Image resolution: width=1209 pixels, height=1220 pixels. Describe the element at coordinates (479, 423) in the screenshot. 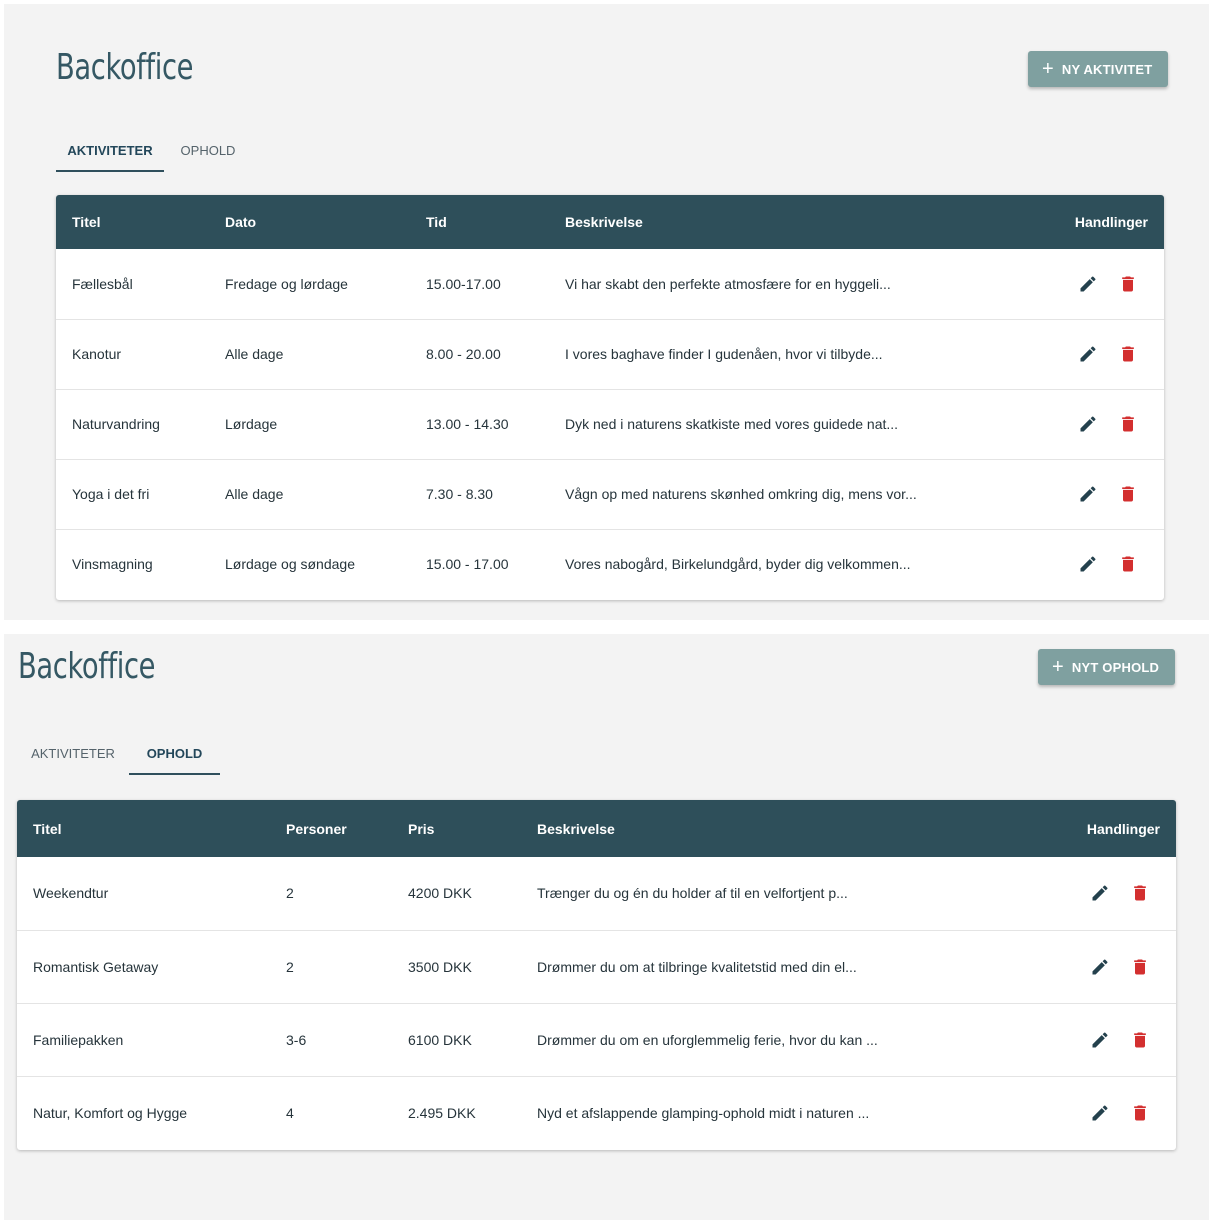

I see `cell-tid: 13.00 - 14.30` at that location.